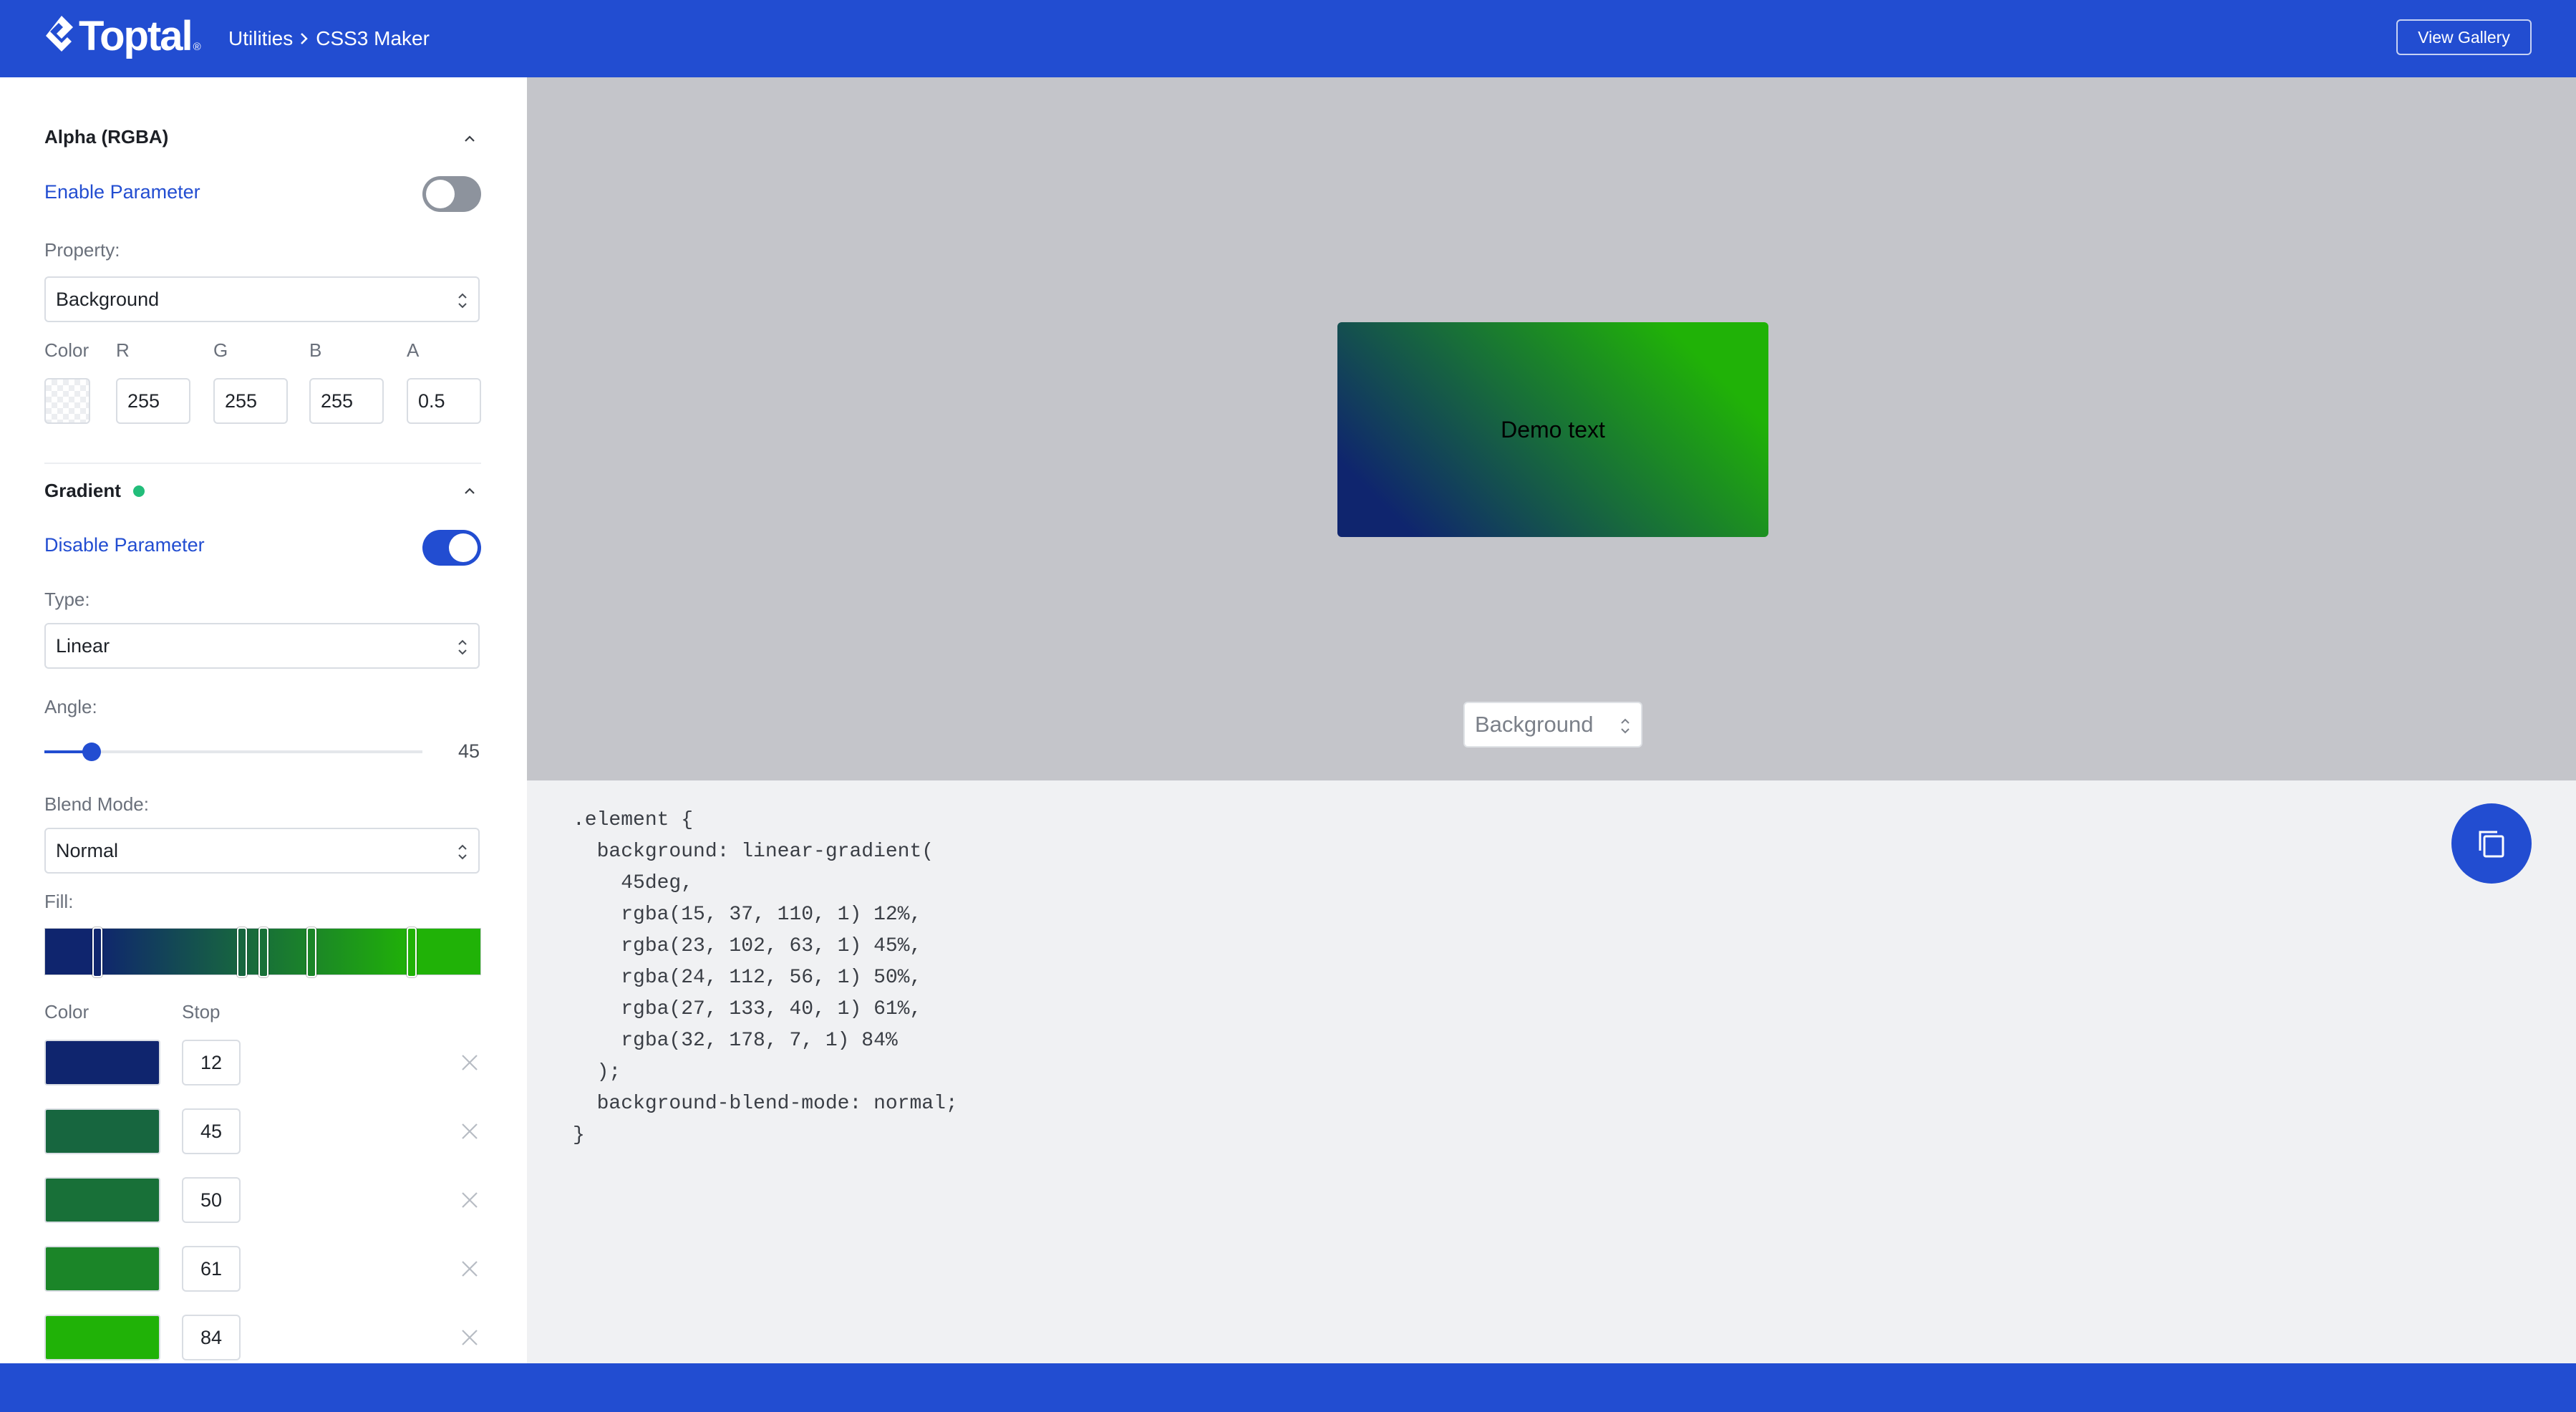 The image size is (2576, 1412). I want to click on g-input: 255, so click(251, 401).